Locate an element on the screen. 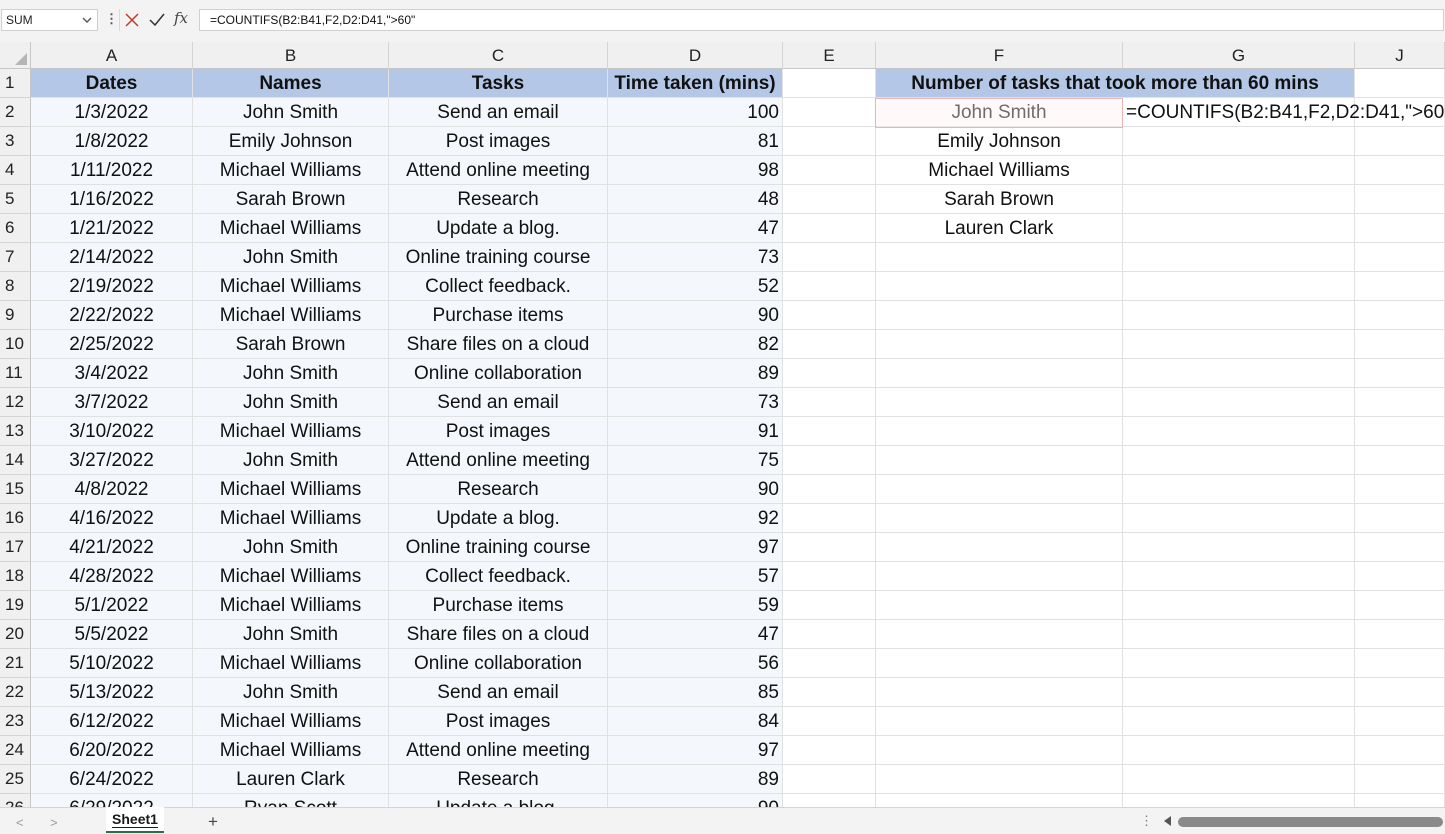 Image resolution: width=1445 pixels, height=834 pixels. chevron-down-icon is located at coordinates (87, 20).